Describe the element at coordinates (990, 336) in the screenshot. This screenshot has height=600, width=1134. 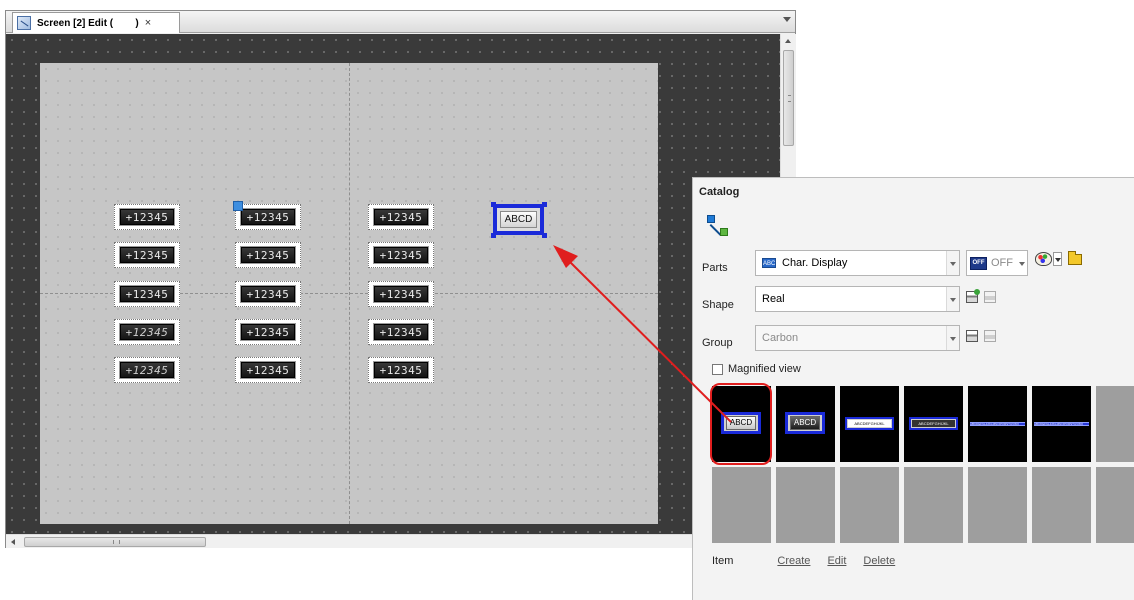
I see `print-group-icon` at that location.